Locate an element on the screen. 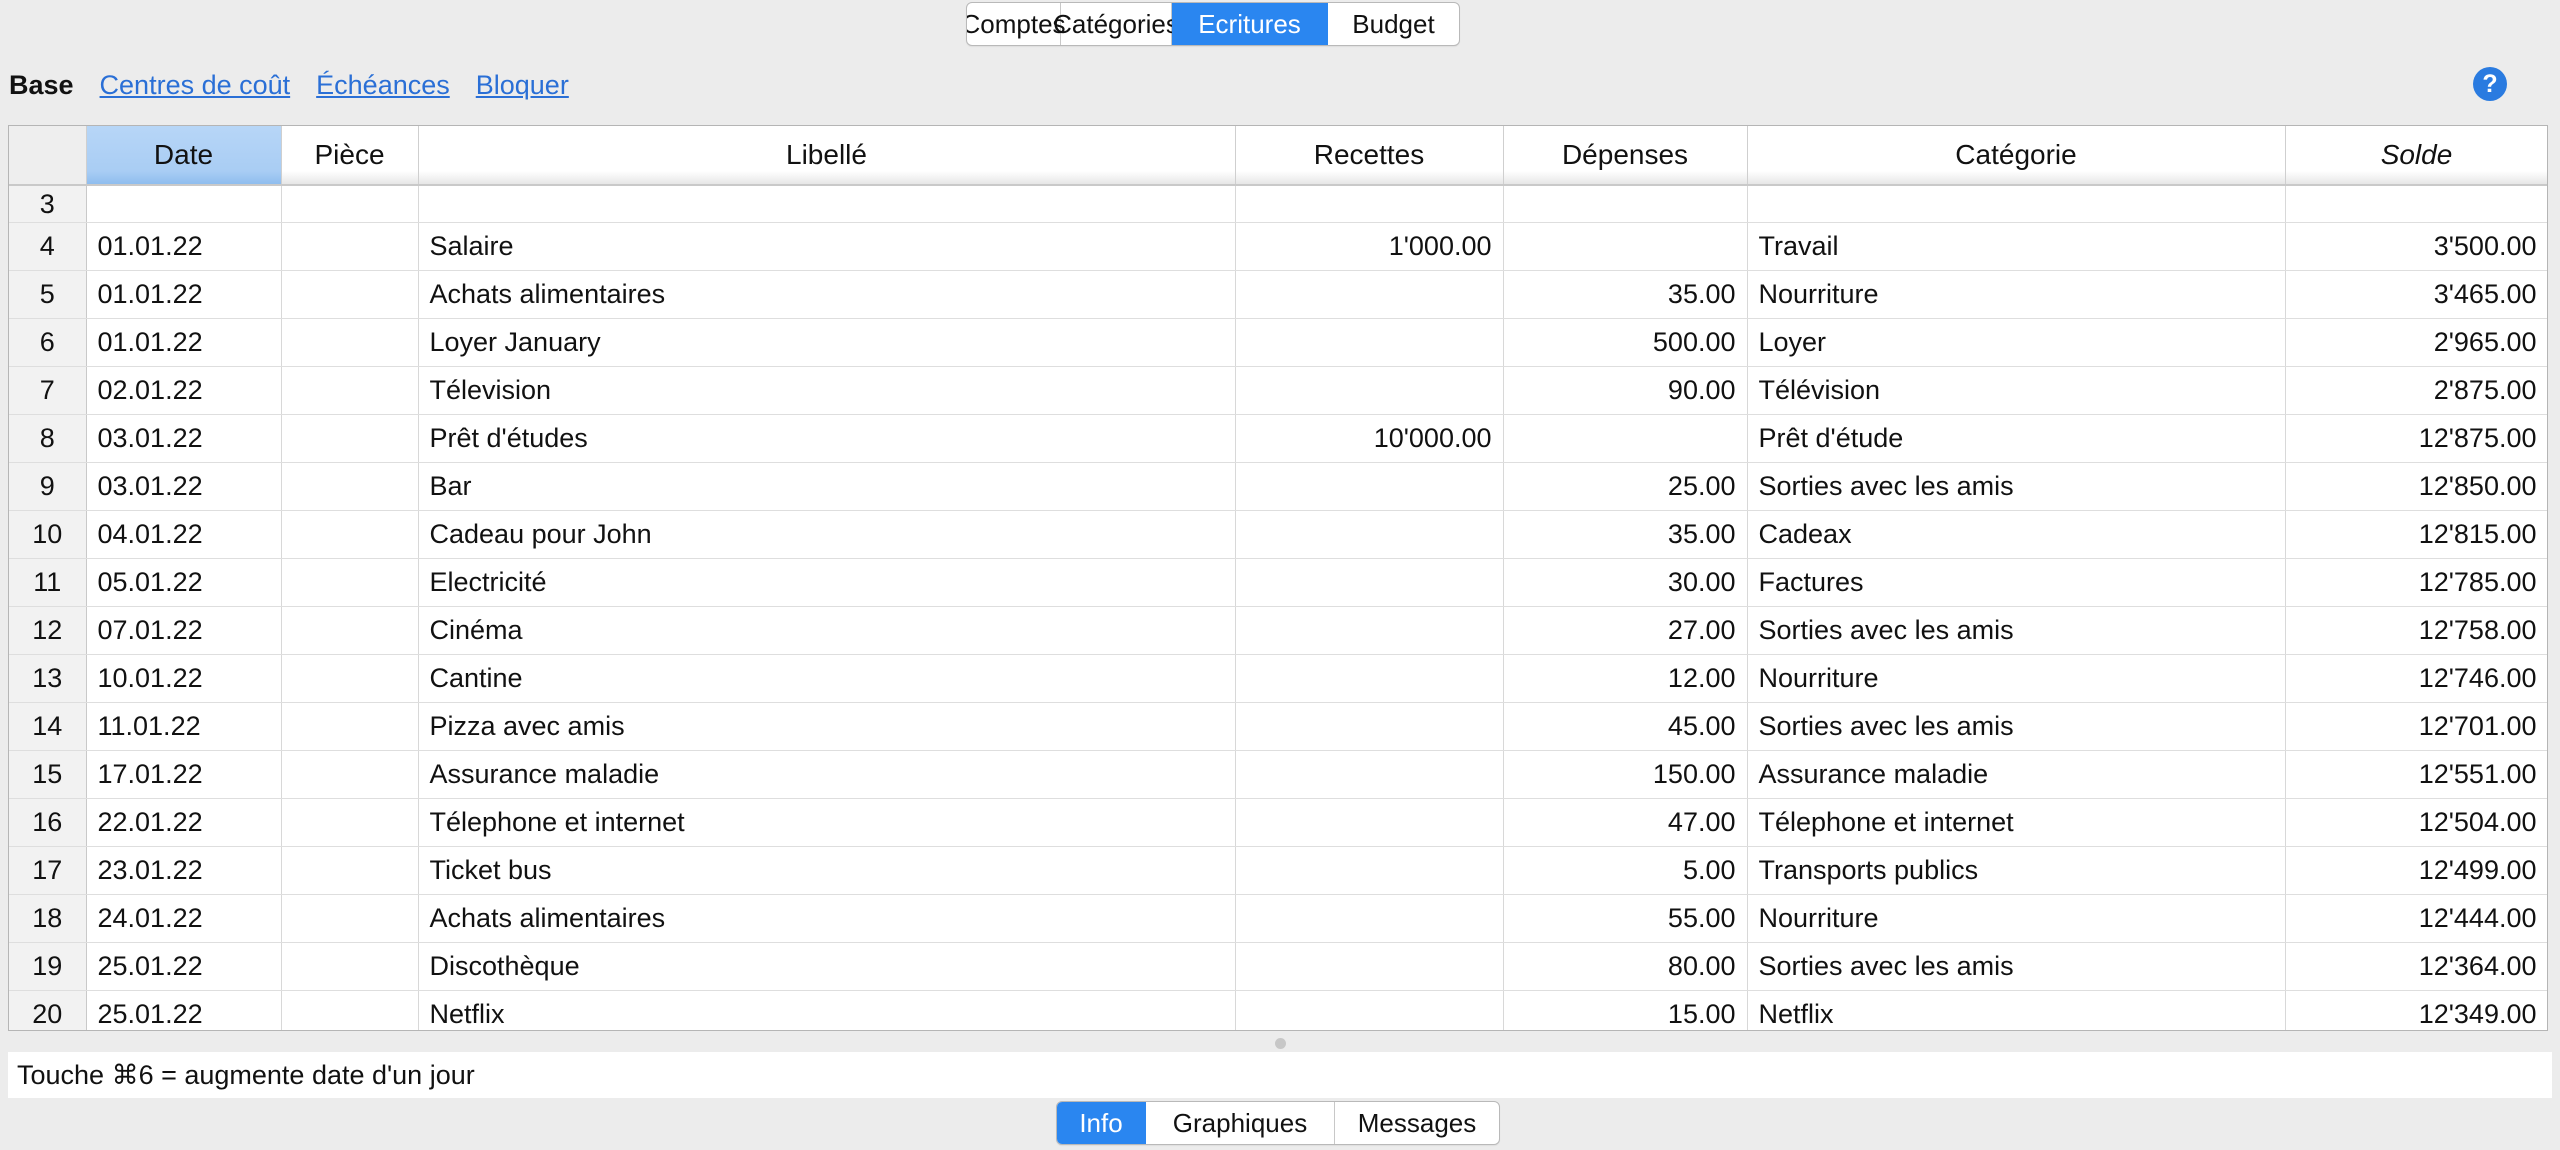  cell-libelle: Netflix is located at coordinates (827, 1010).